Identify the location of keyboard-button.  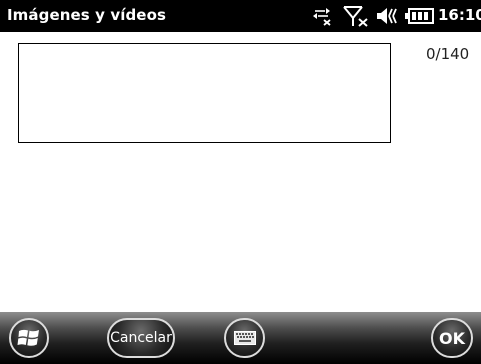
(244, 338).